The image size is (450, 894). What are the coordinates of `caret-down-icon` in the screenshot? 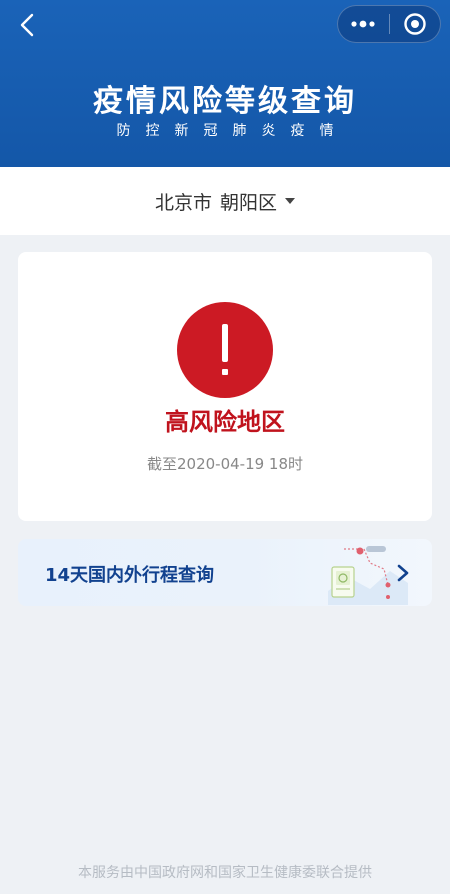 It's located at (290, 201).